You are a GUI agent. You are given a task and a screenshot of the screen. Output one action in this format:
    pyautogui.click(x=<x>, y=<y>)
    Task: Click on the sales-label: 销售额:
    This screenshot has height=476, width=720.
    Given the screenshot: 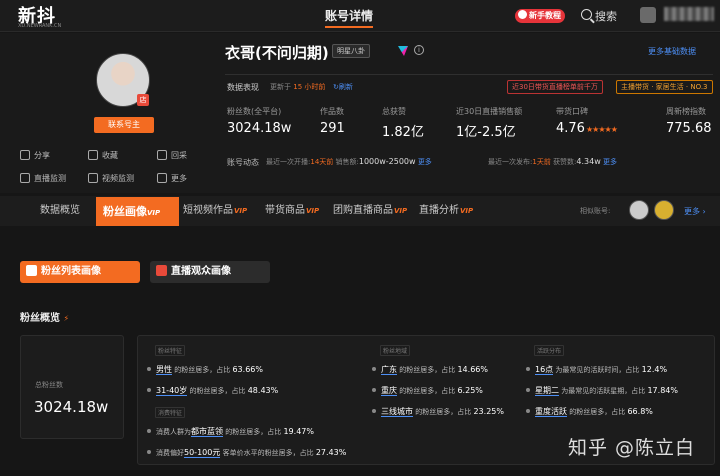 What is the action you would take?
    pyautogui.click(x=347, y=162)
    